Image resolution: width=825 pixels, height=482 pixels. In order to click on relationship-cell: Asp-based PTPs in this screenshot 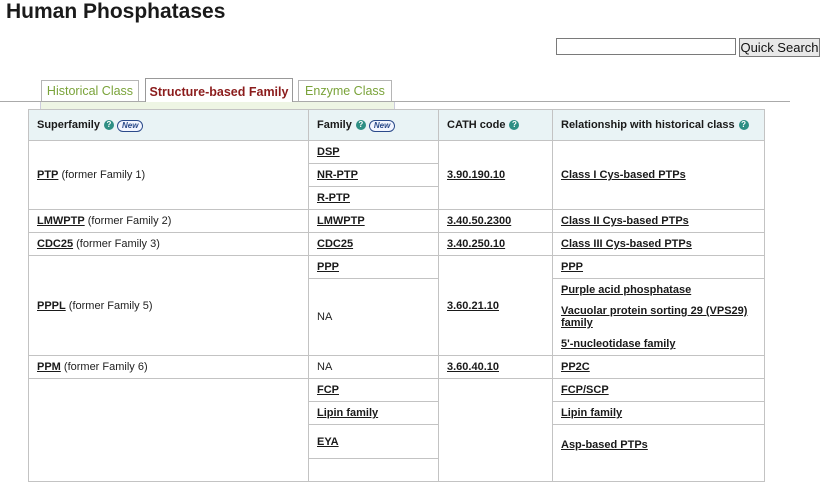, I will do `click(658, 453)`.